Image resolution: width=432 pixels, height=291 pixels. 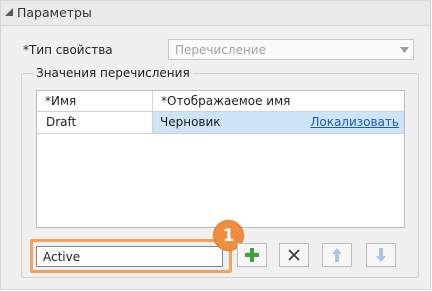 What do you see at coordinates (354, 122) in the screenshot?
I see `localize-link: Локализовать` at bounding box center [354, 122].